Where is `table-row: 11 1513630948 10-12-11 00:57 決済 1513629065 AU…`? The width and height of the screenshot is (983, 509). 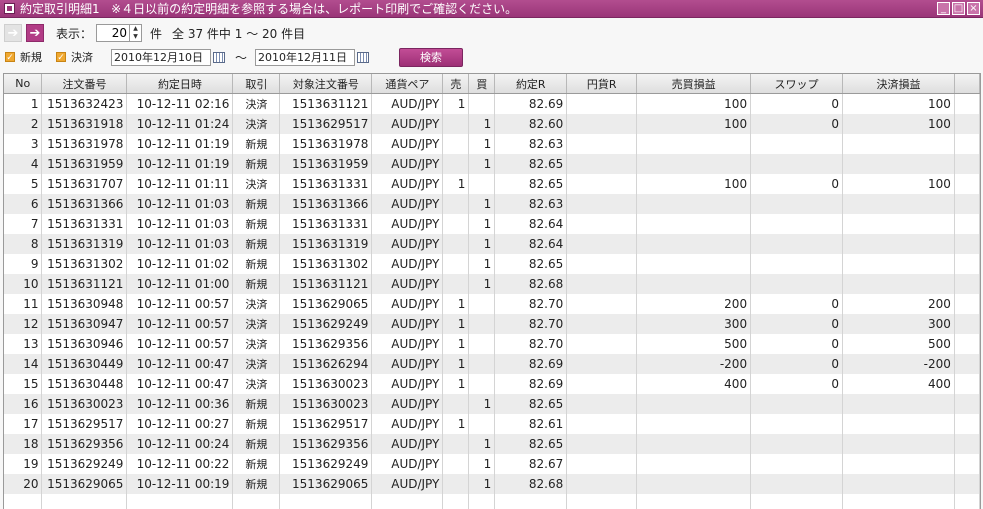
table-row: 11 1513630948 10-12-11 00:57 決済 1513629065 AU… is located at coordinates (492, 303).